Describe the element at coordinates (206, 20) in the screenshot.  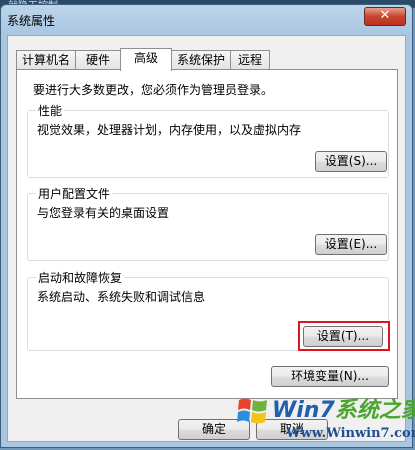
I see `title-bar: 系统属性 ✕` at that location.